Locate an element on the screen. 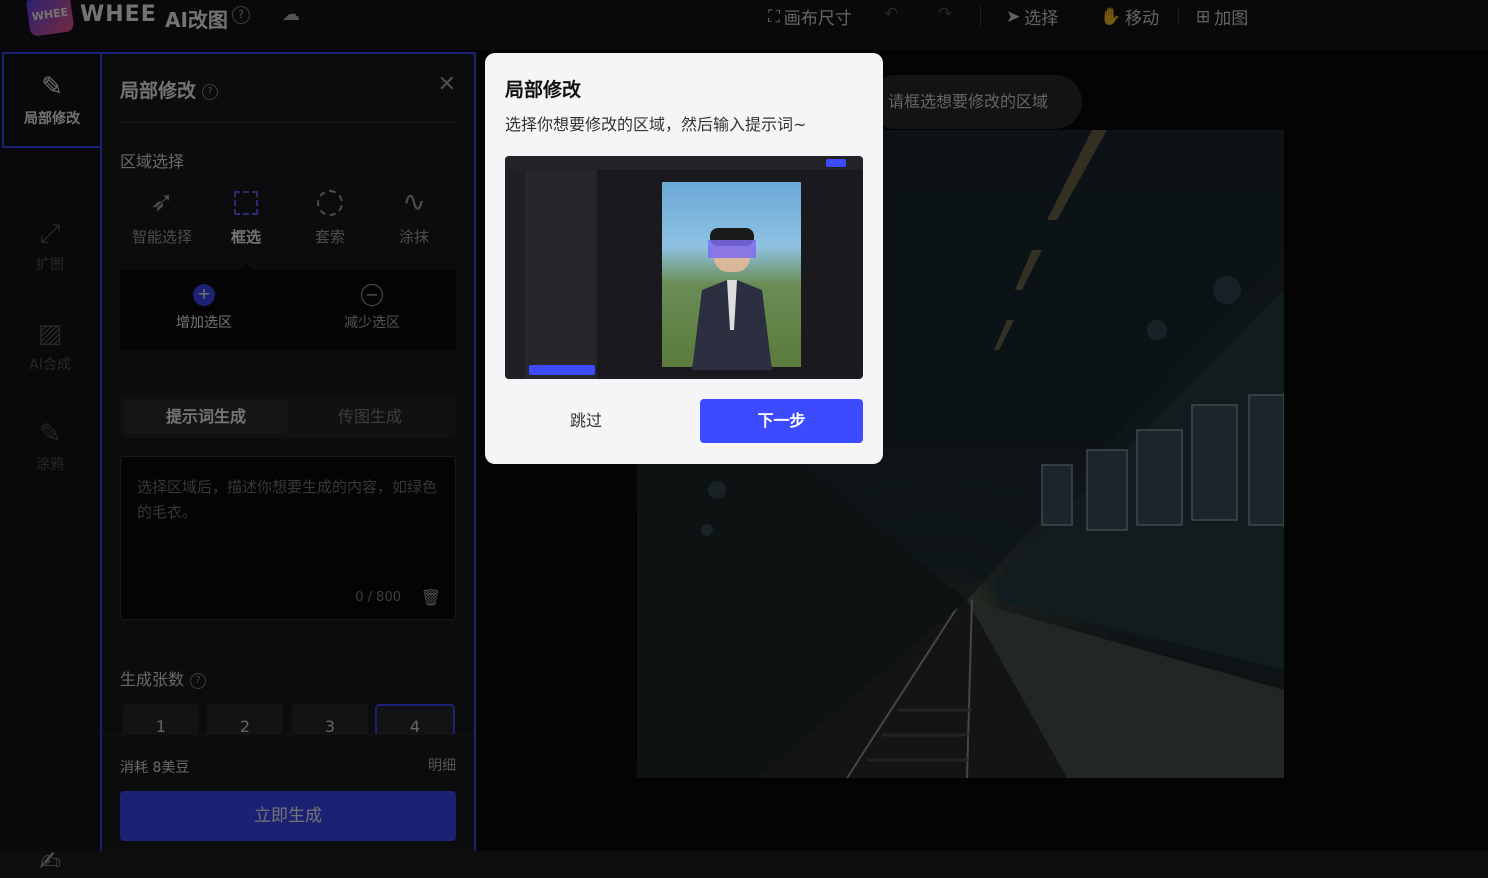 The image size is (1488, 878). tool-lasso: 套索 is located at coordinates (330, 215).